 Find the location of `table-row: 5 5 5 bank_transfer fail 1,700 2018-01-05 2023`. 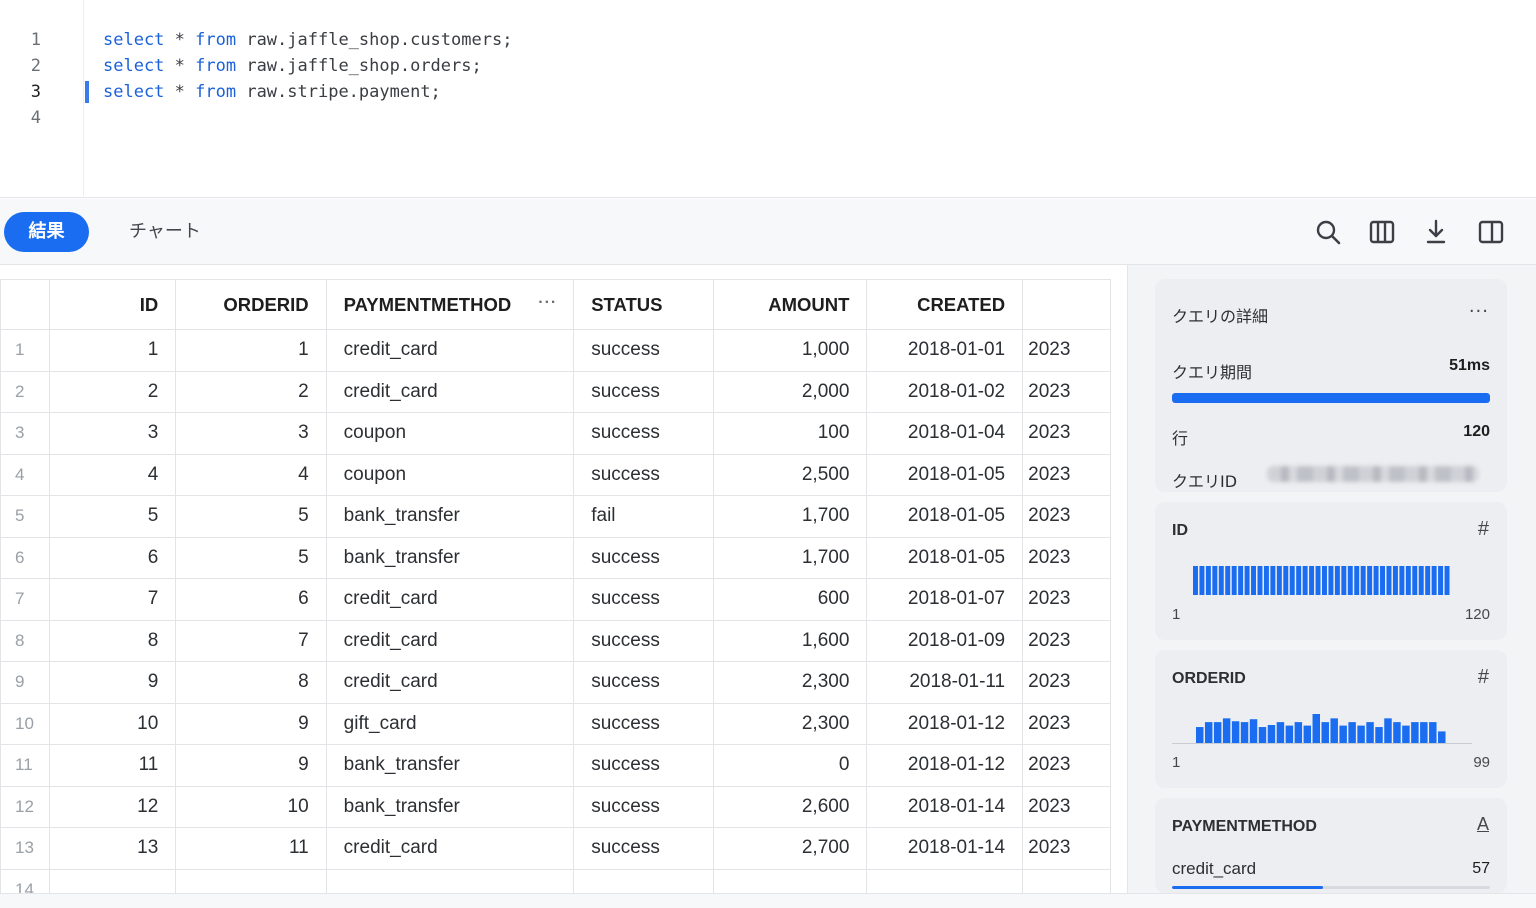

table-row: 5 5 5 bank_transfer fail 1,700 2018-01-05 2023 is located at coordinates (555, 516).